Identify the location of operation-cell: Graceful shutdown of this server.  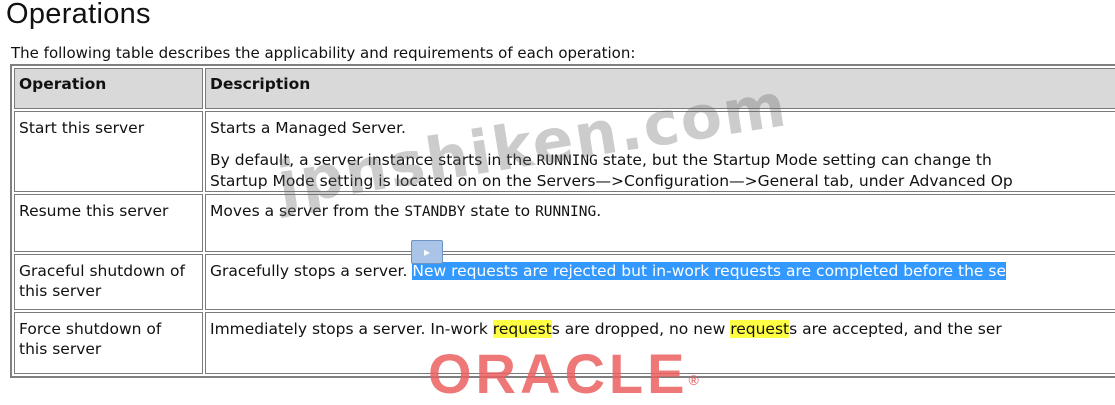
(108, 282).